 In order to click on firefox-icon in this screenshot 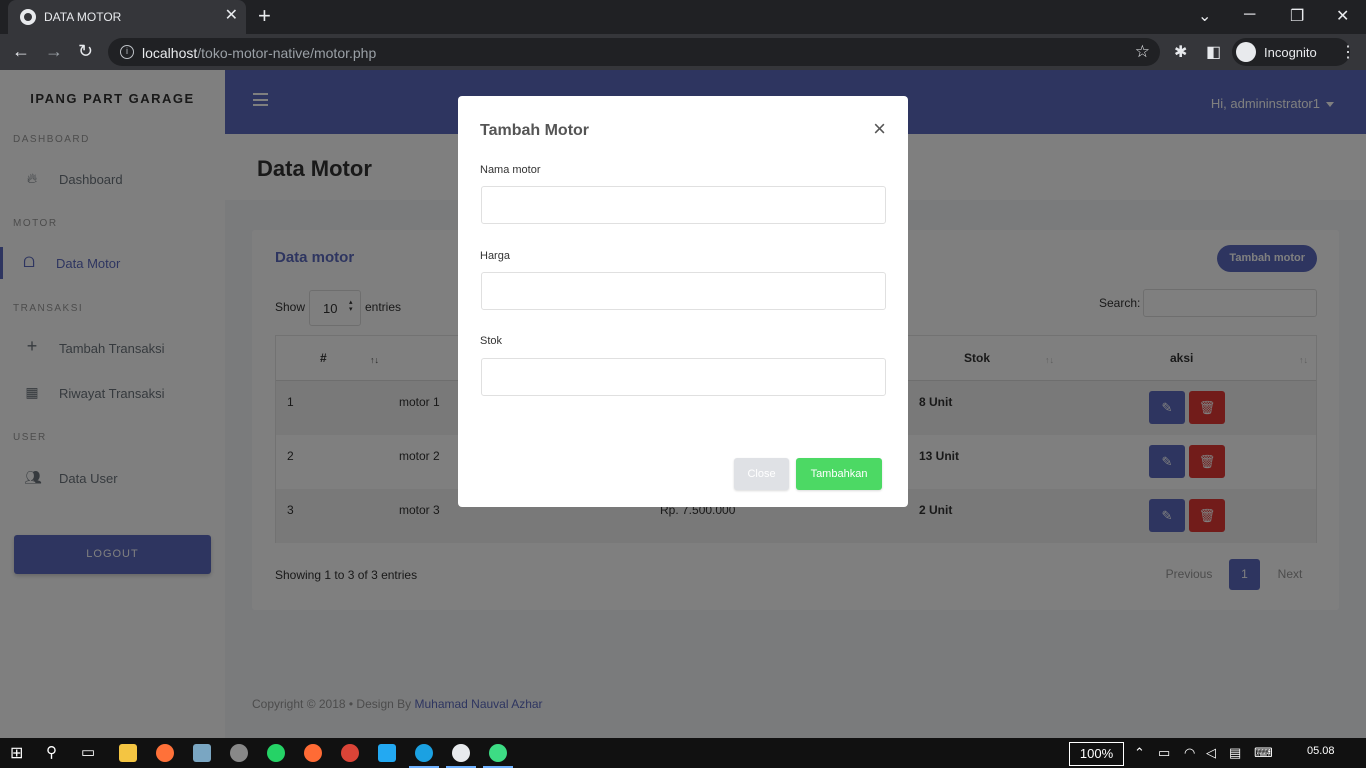, I will do `click(165, 753)`.